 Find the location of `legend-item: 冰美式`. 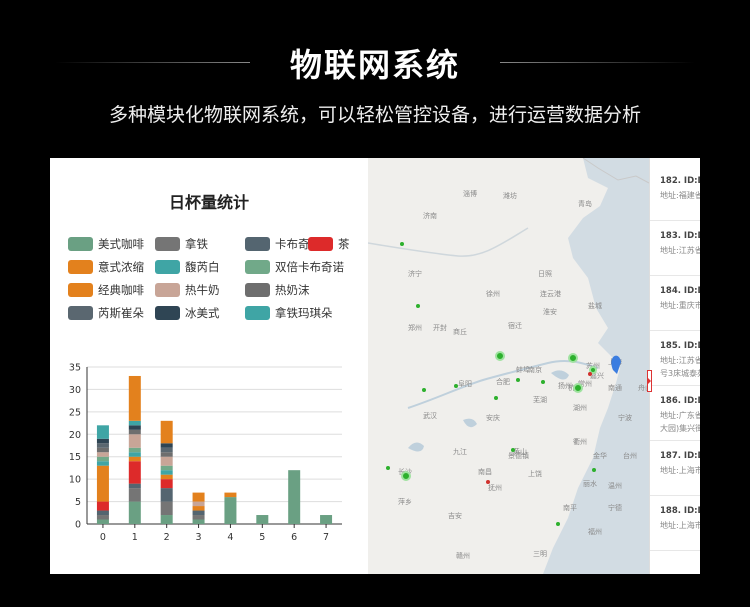

legend-item: 冰美式 is located at coordinates (187, 313).